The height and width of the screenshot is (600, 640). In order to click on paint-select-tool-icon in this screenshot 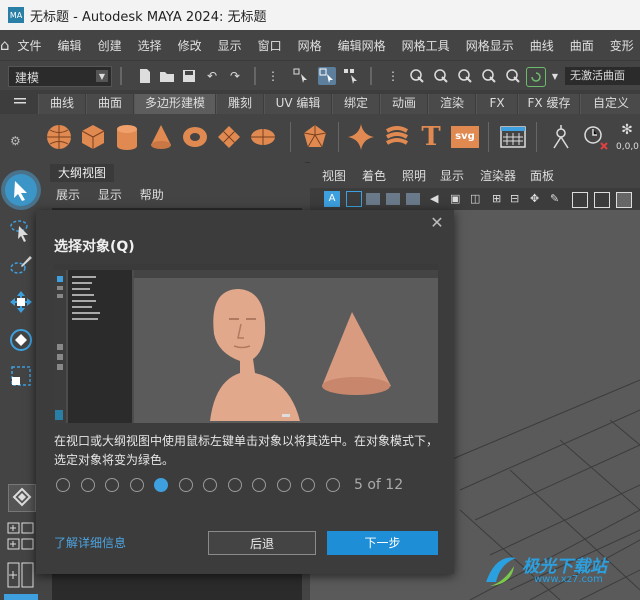, I will do `click(21, 266)`.